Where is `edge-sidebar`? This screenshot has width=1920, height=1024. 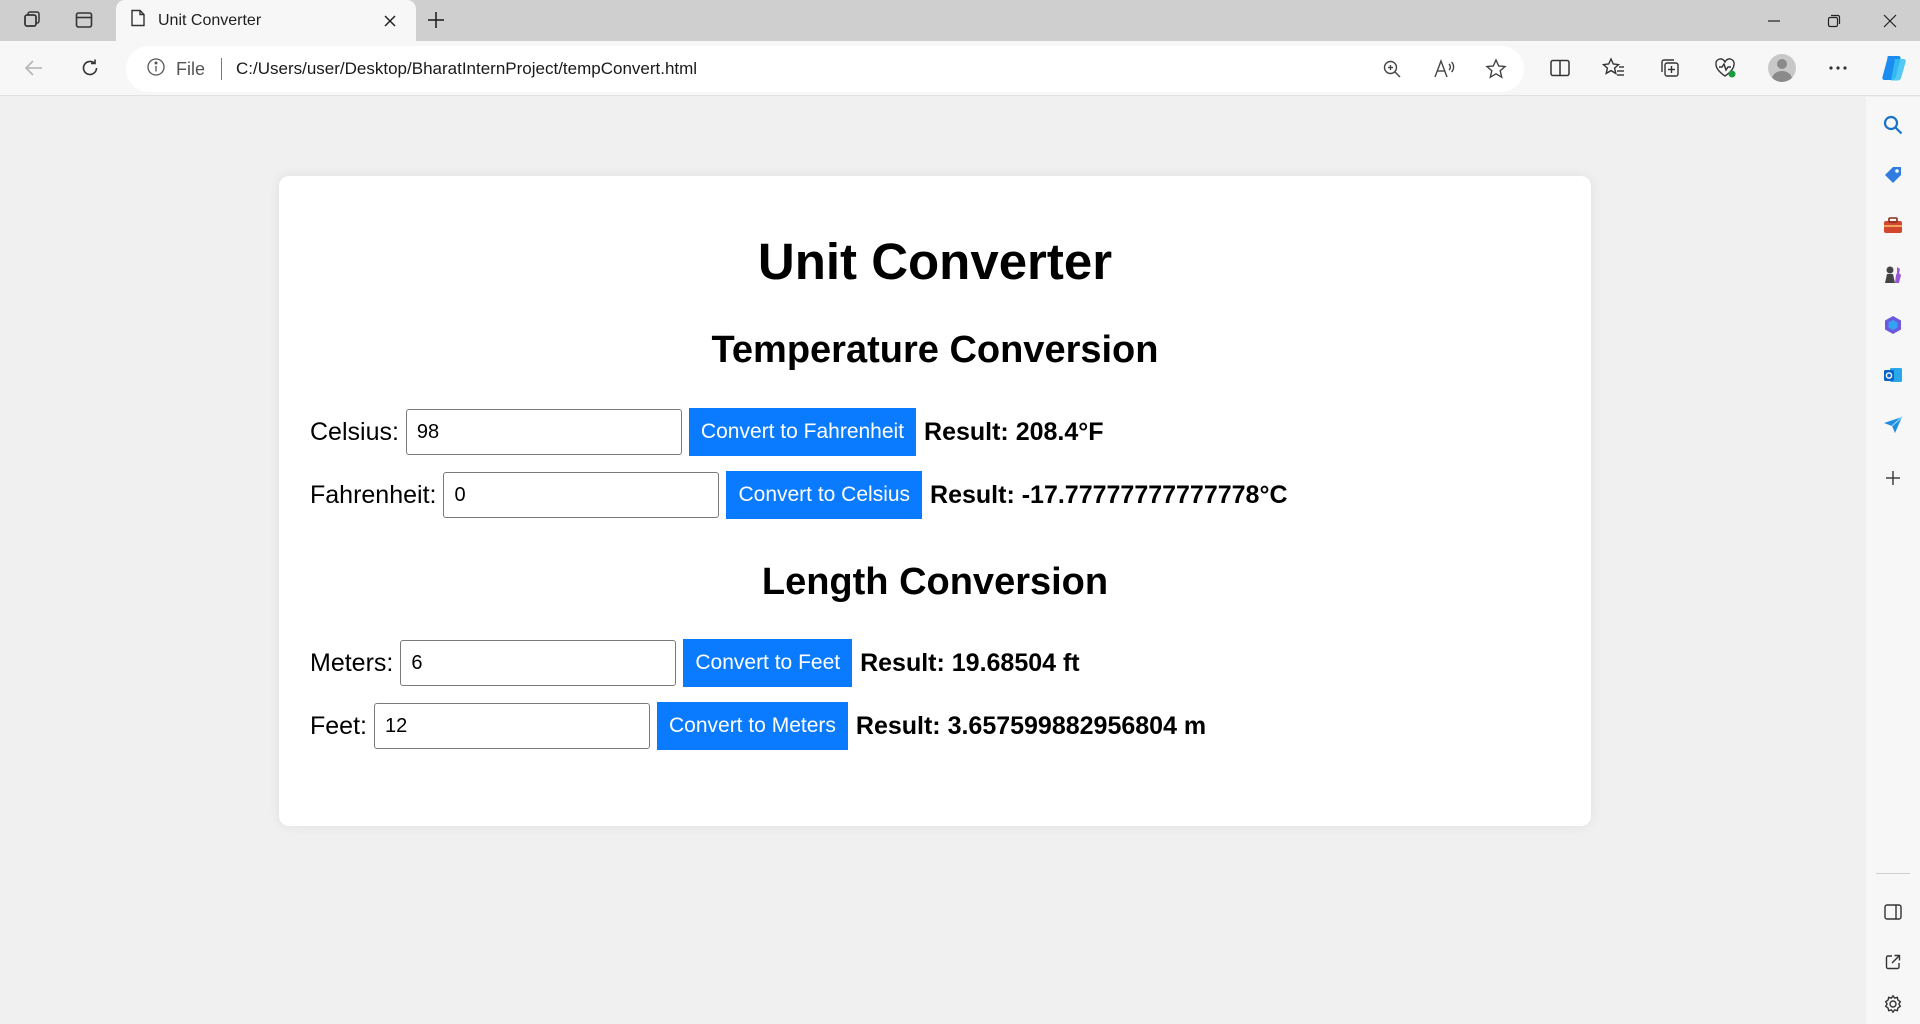 edge-sidebar is located at coordinates (1893, 560).